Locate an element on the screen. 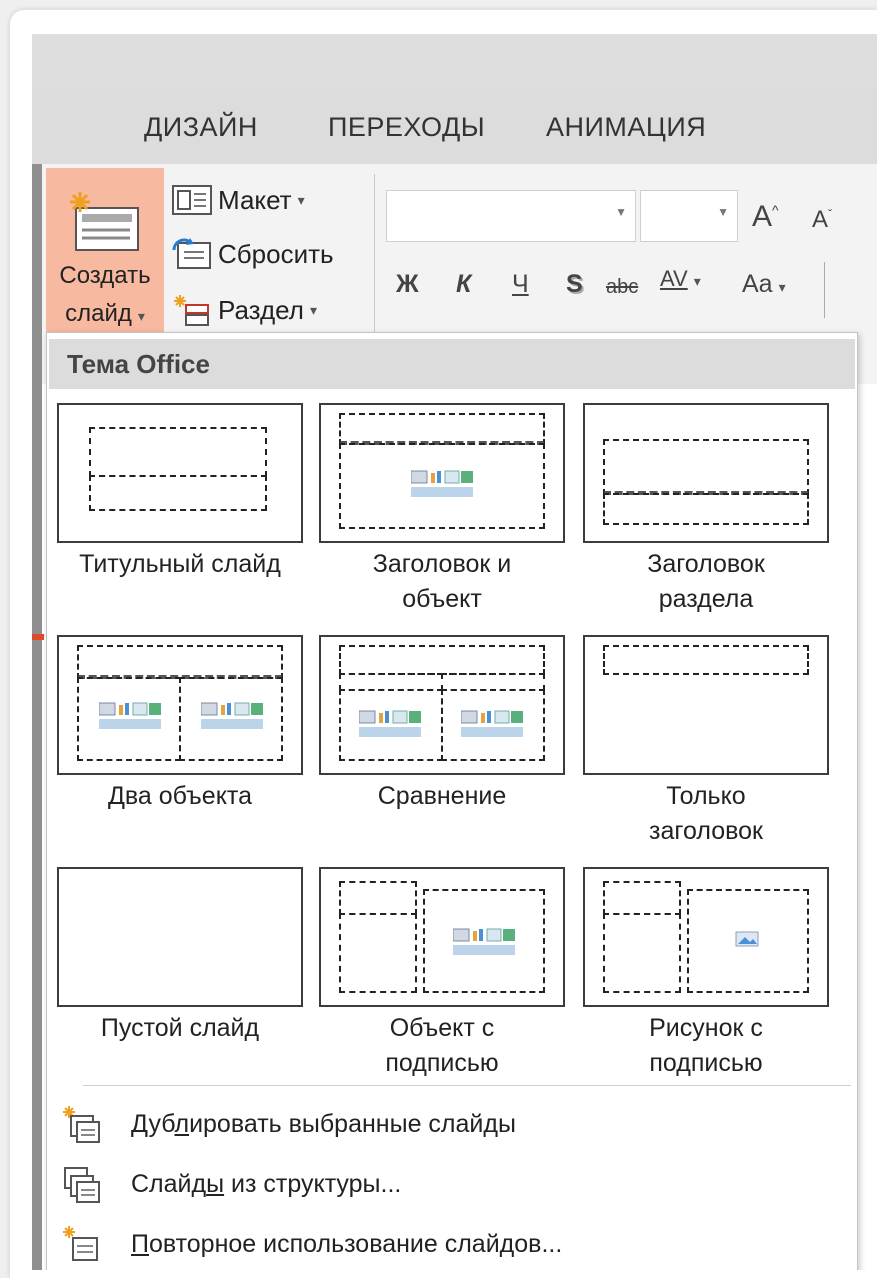 Image resolution: width=877 pixels, height=1278 pixels. font-name-combo: ▼ is located at coordinates (511, 216).